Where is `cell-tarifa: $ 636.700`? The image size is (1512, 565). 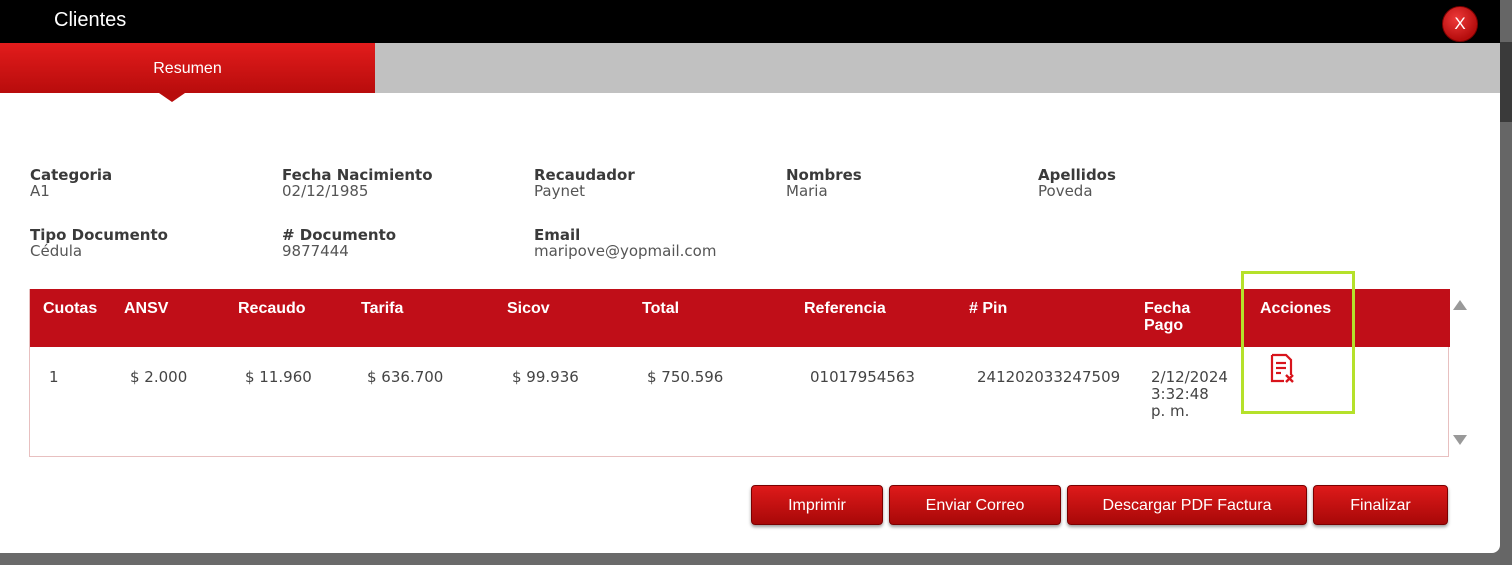 cell-tarifa: $ 636.700 is located at coordinates (405, 377).